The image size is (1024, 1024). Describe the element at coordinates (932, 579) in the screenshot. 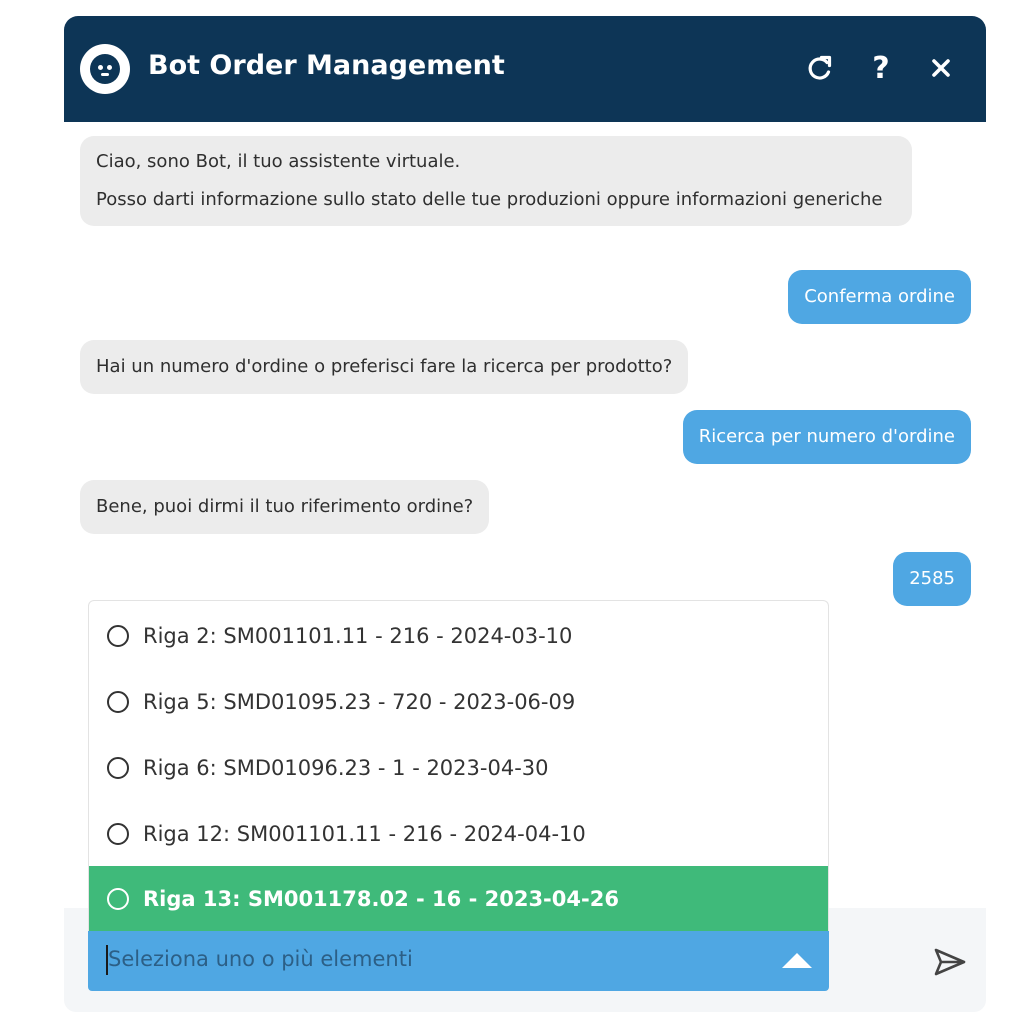

I see `user-message: 2585` at that location.